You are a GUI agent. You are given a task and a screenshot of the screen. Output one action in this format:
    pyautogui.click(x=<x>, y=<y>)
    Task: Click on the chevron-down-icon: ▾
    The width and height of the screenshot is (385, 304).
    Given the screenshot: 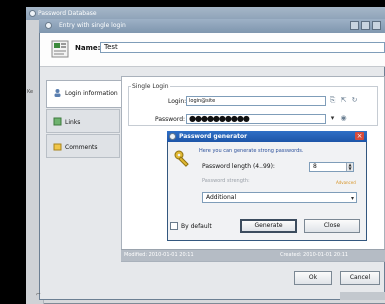 What is the action you would take?
    pyautogui.click(x=352, y=198)
    